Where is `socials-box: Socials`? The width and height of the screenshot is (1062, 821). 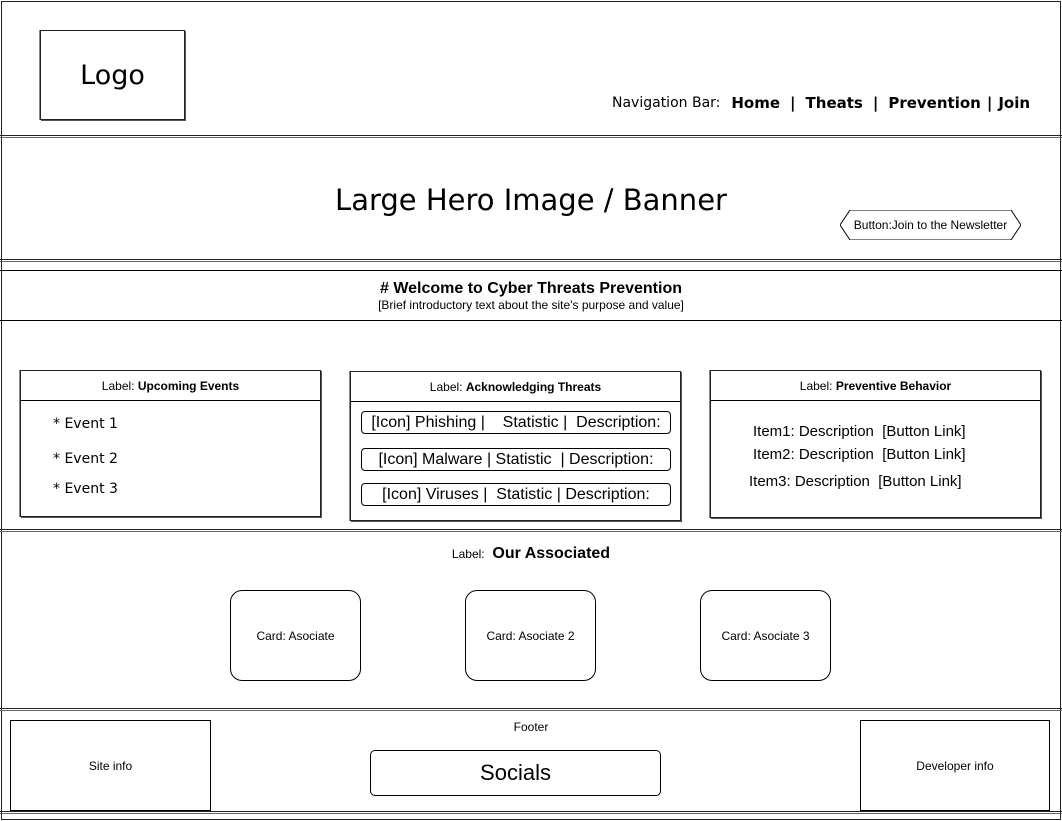
socials-box: Socials is located at coordinates (515, 773).